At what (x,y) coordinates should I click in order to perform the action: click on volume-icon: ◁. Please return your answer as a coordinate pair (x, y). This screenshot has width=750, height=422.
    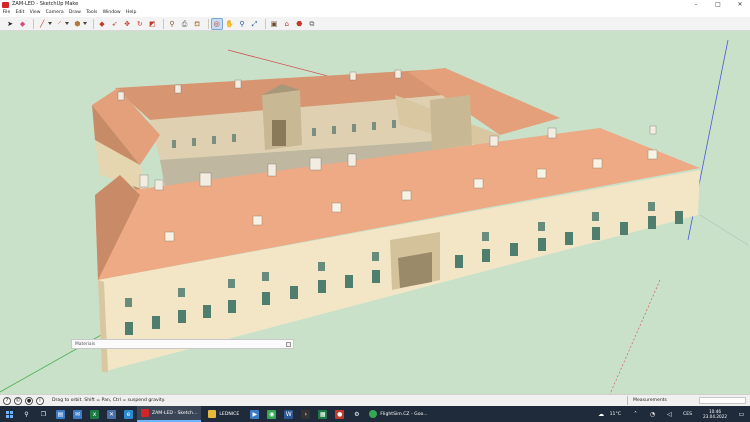
    Looking at the image, I should click on (669, 414).